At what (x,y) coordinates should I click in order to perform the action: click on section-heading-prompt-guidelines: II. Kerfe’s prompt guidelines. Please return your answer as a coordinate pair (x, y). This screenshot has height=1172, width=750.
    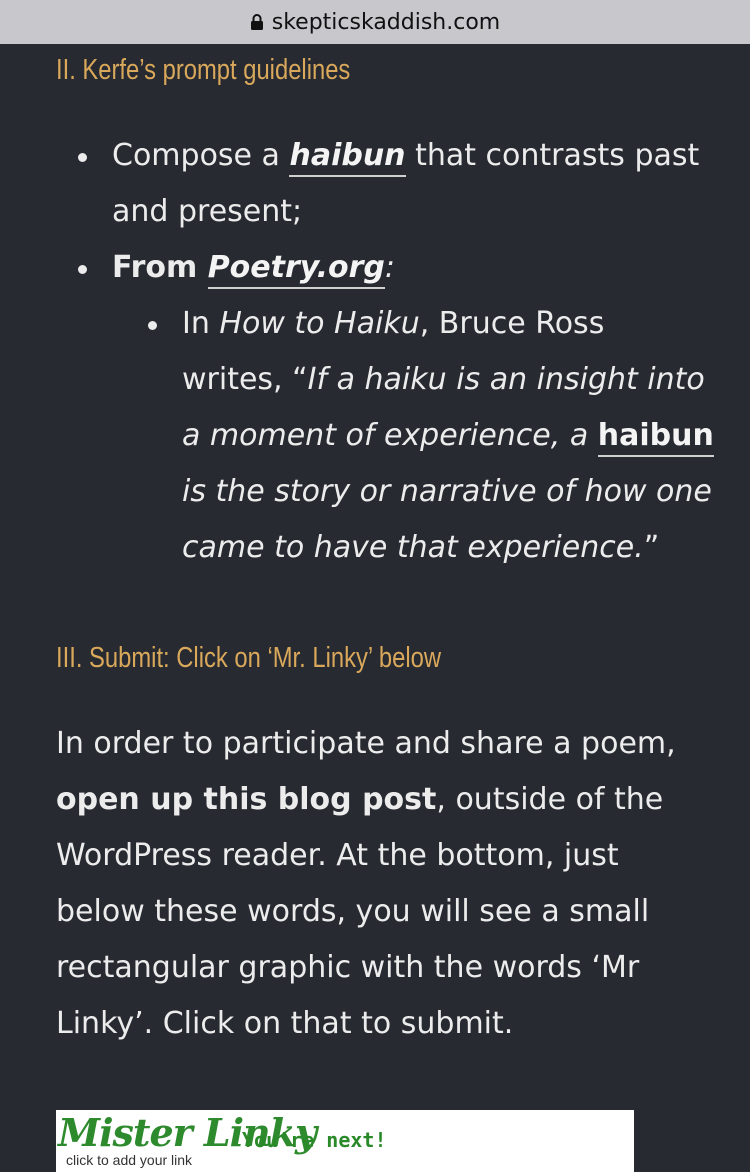
    Looking at the image, I should click on (203, 70).